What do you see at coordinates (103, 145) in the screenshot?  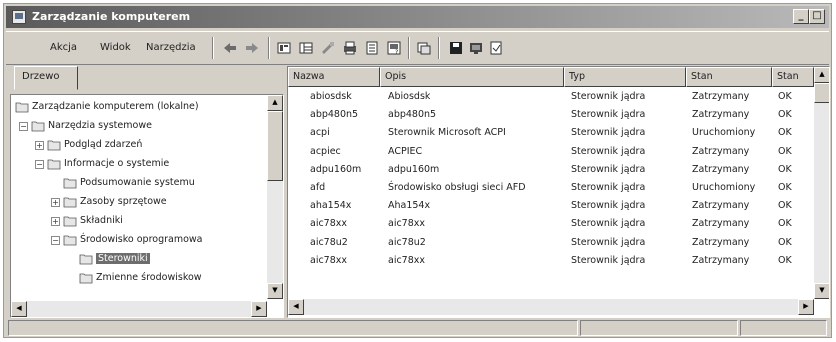 I see `tree-item: Podgląd zdarzeń` at bounding box center [103, 145].